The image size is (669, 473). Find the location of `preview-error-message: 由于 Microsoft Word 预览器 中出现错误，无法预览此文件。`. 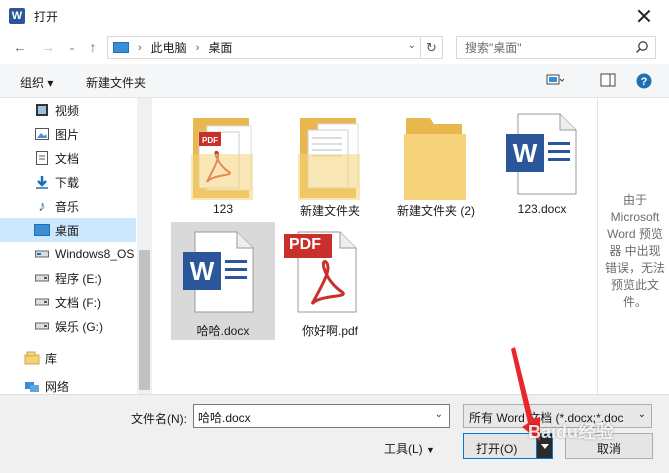

preview-error-message: 由于 Microsoft Word 预览器 中出现错误，无法预览此文件。 is located at coordinates (634, 251).